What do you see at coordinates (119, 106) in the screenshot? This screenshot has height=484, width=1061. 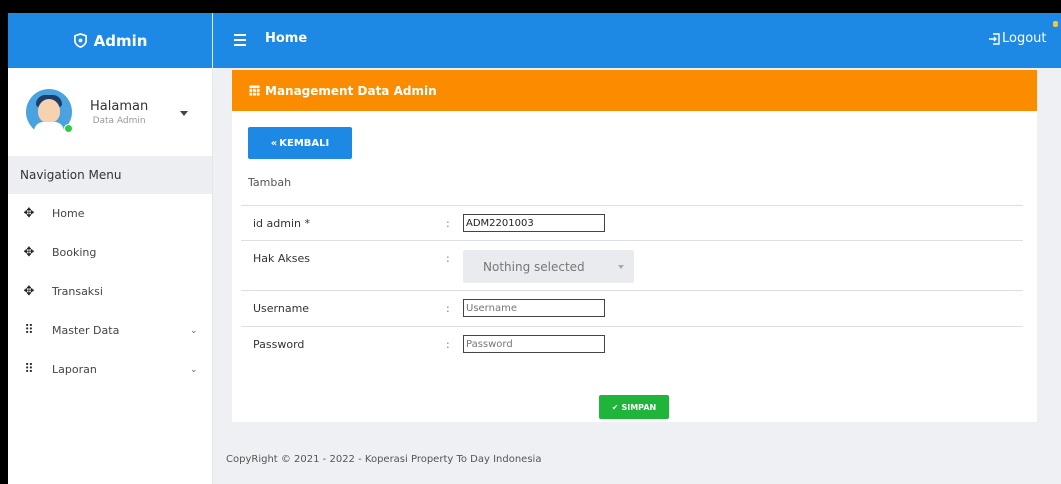 I see `user-name: Halaman` at bounding box center [119, 106].